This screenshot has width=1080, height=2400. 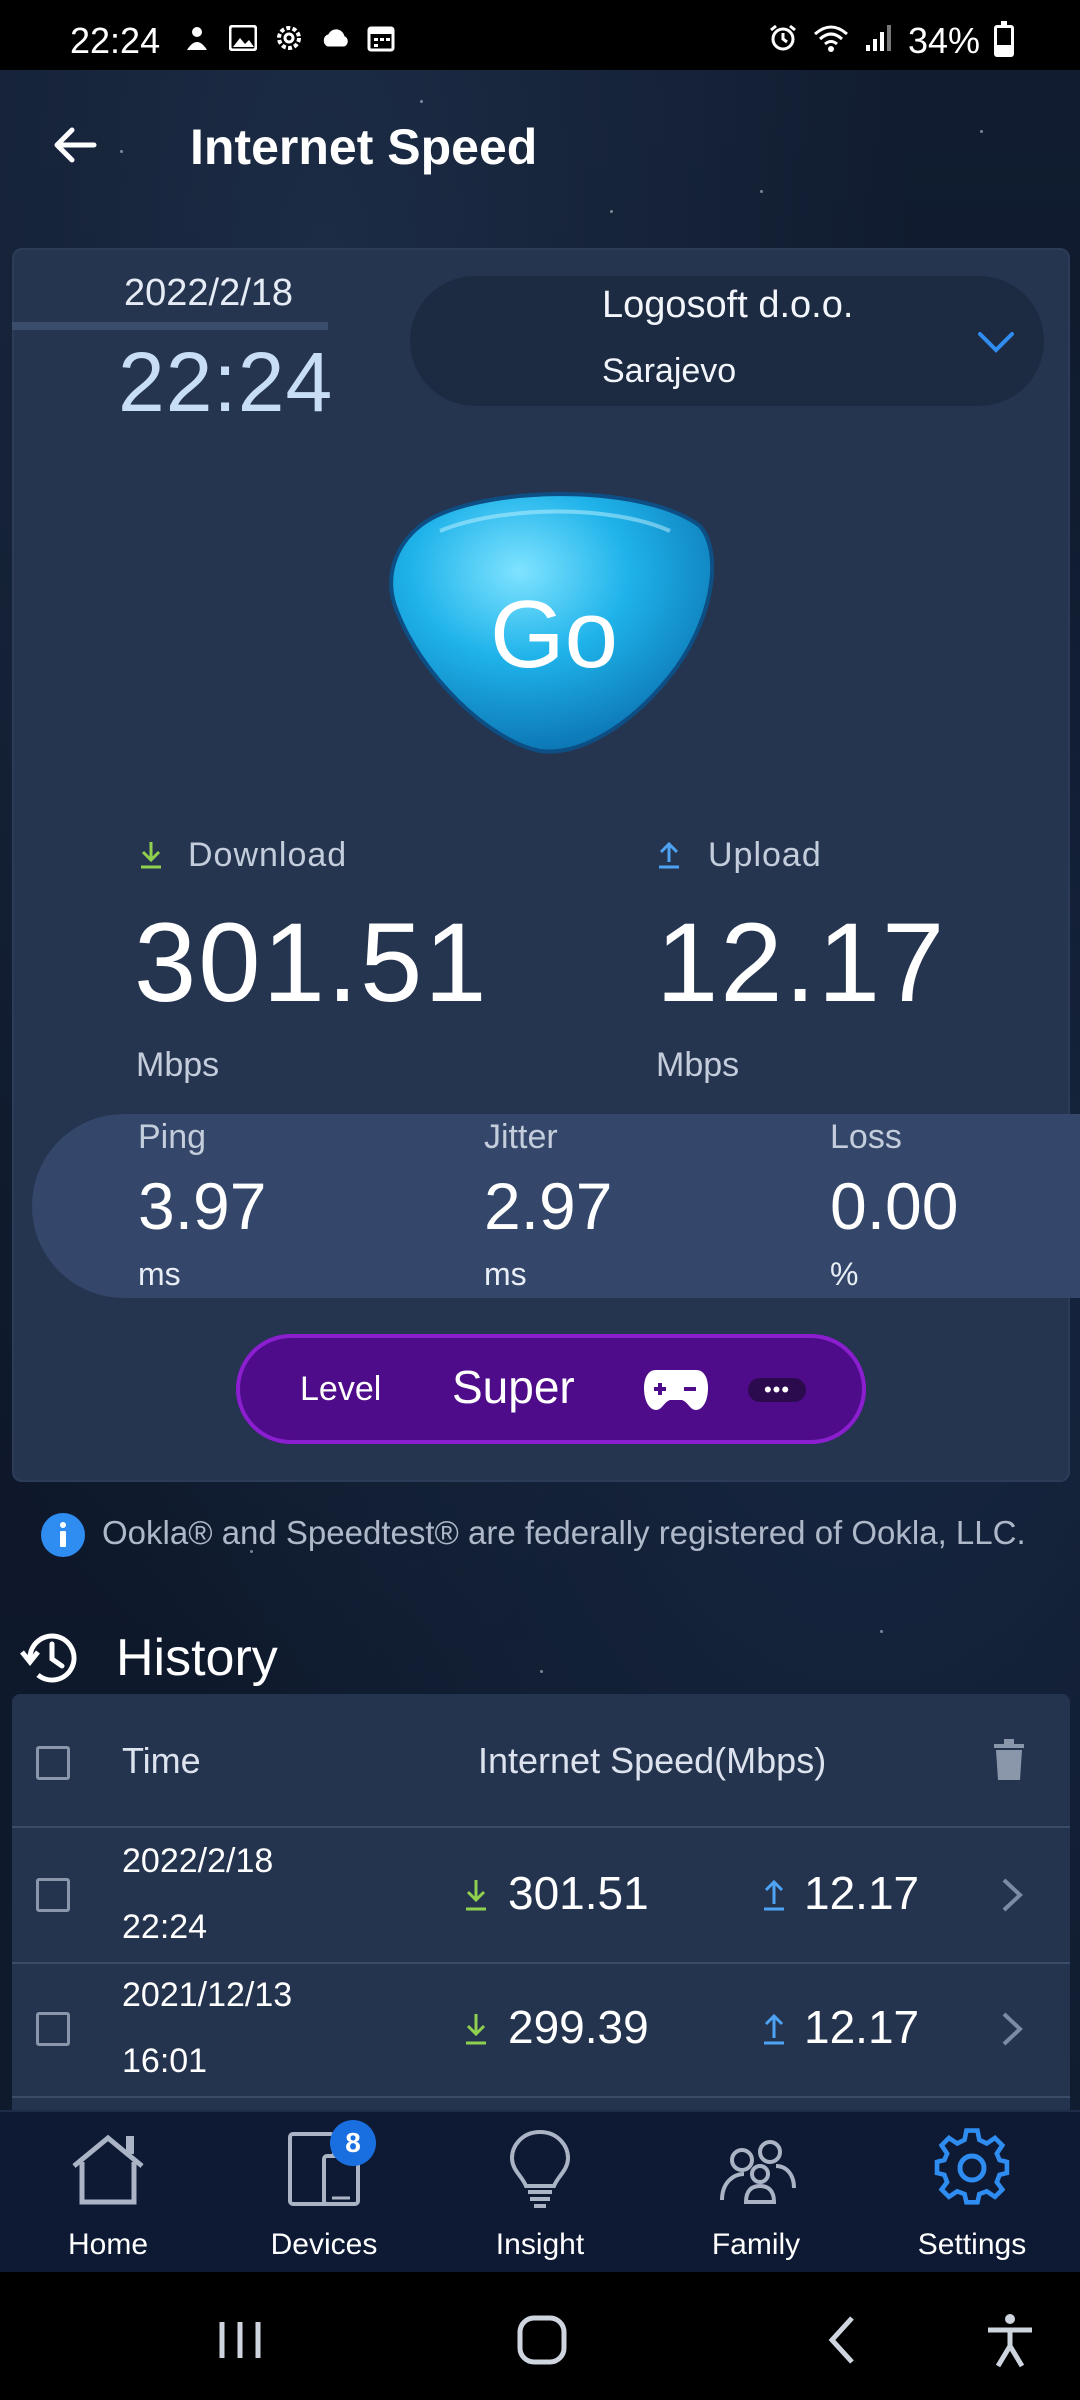 I want to click on jitter-unit: ms, so click(x=505, y=1274).